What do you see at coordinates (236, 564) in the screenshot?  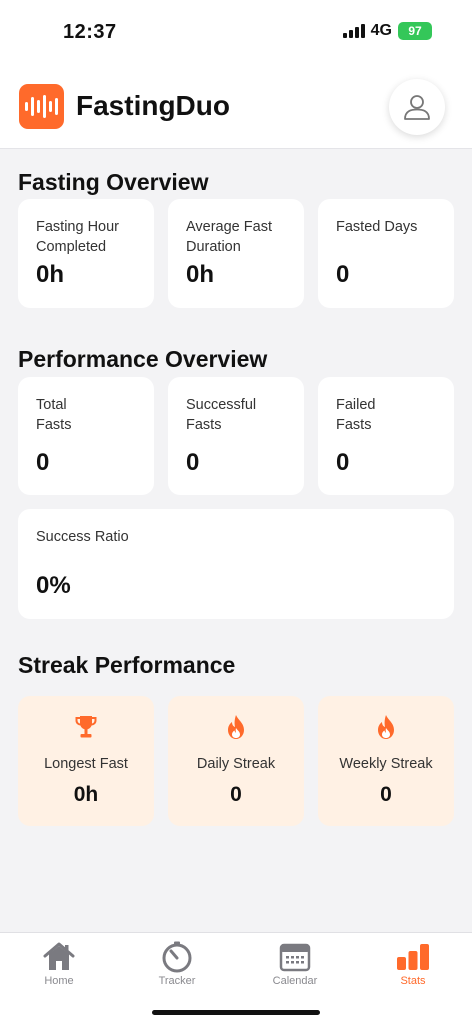 I see `success-ratio-card: Success Ratio 0%` at bounding box center [236, 564].